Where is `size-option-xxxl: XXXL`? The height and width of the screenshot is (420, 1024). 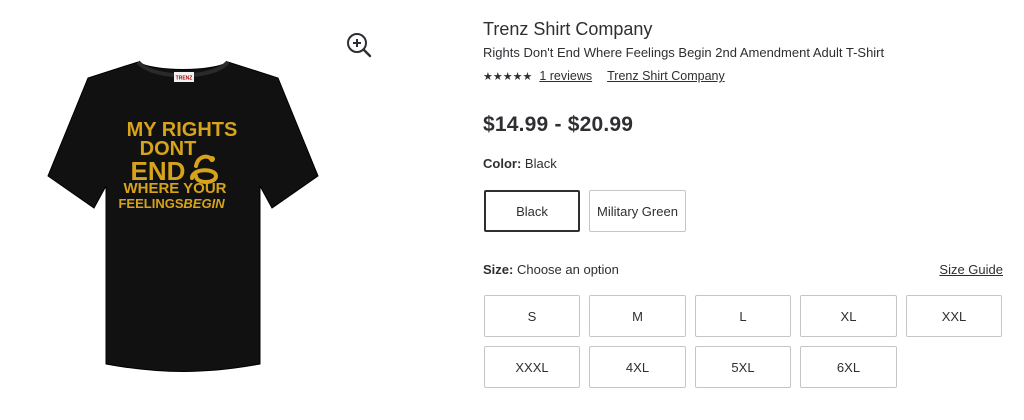
size-option-xxxl: XXXL is located at coordinates (532, 367).